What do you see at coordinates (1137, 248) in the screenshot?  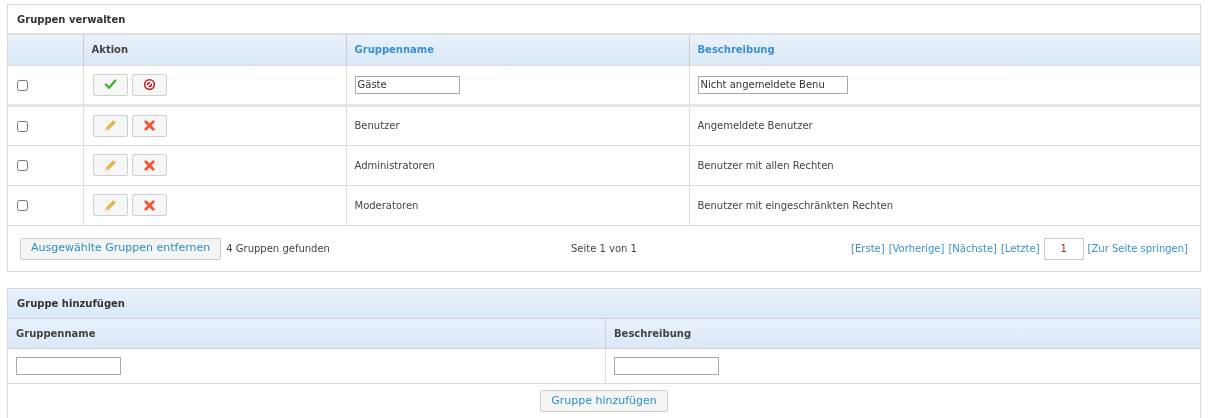 I see `jump-to-page-link: [Zur Seite springen]` at bounding box center [1137, 248].